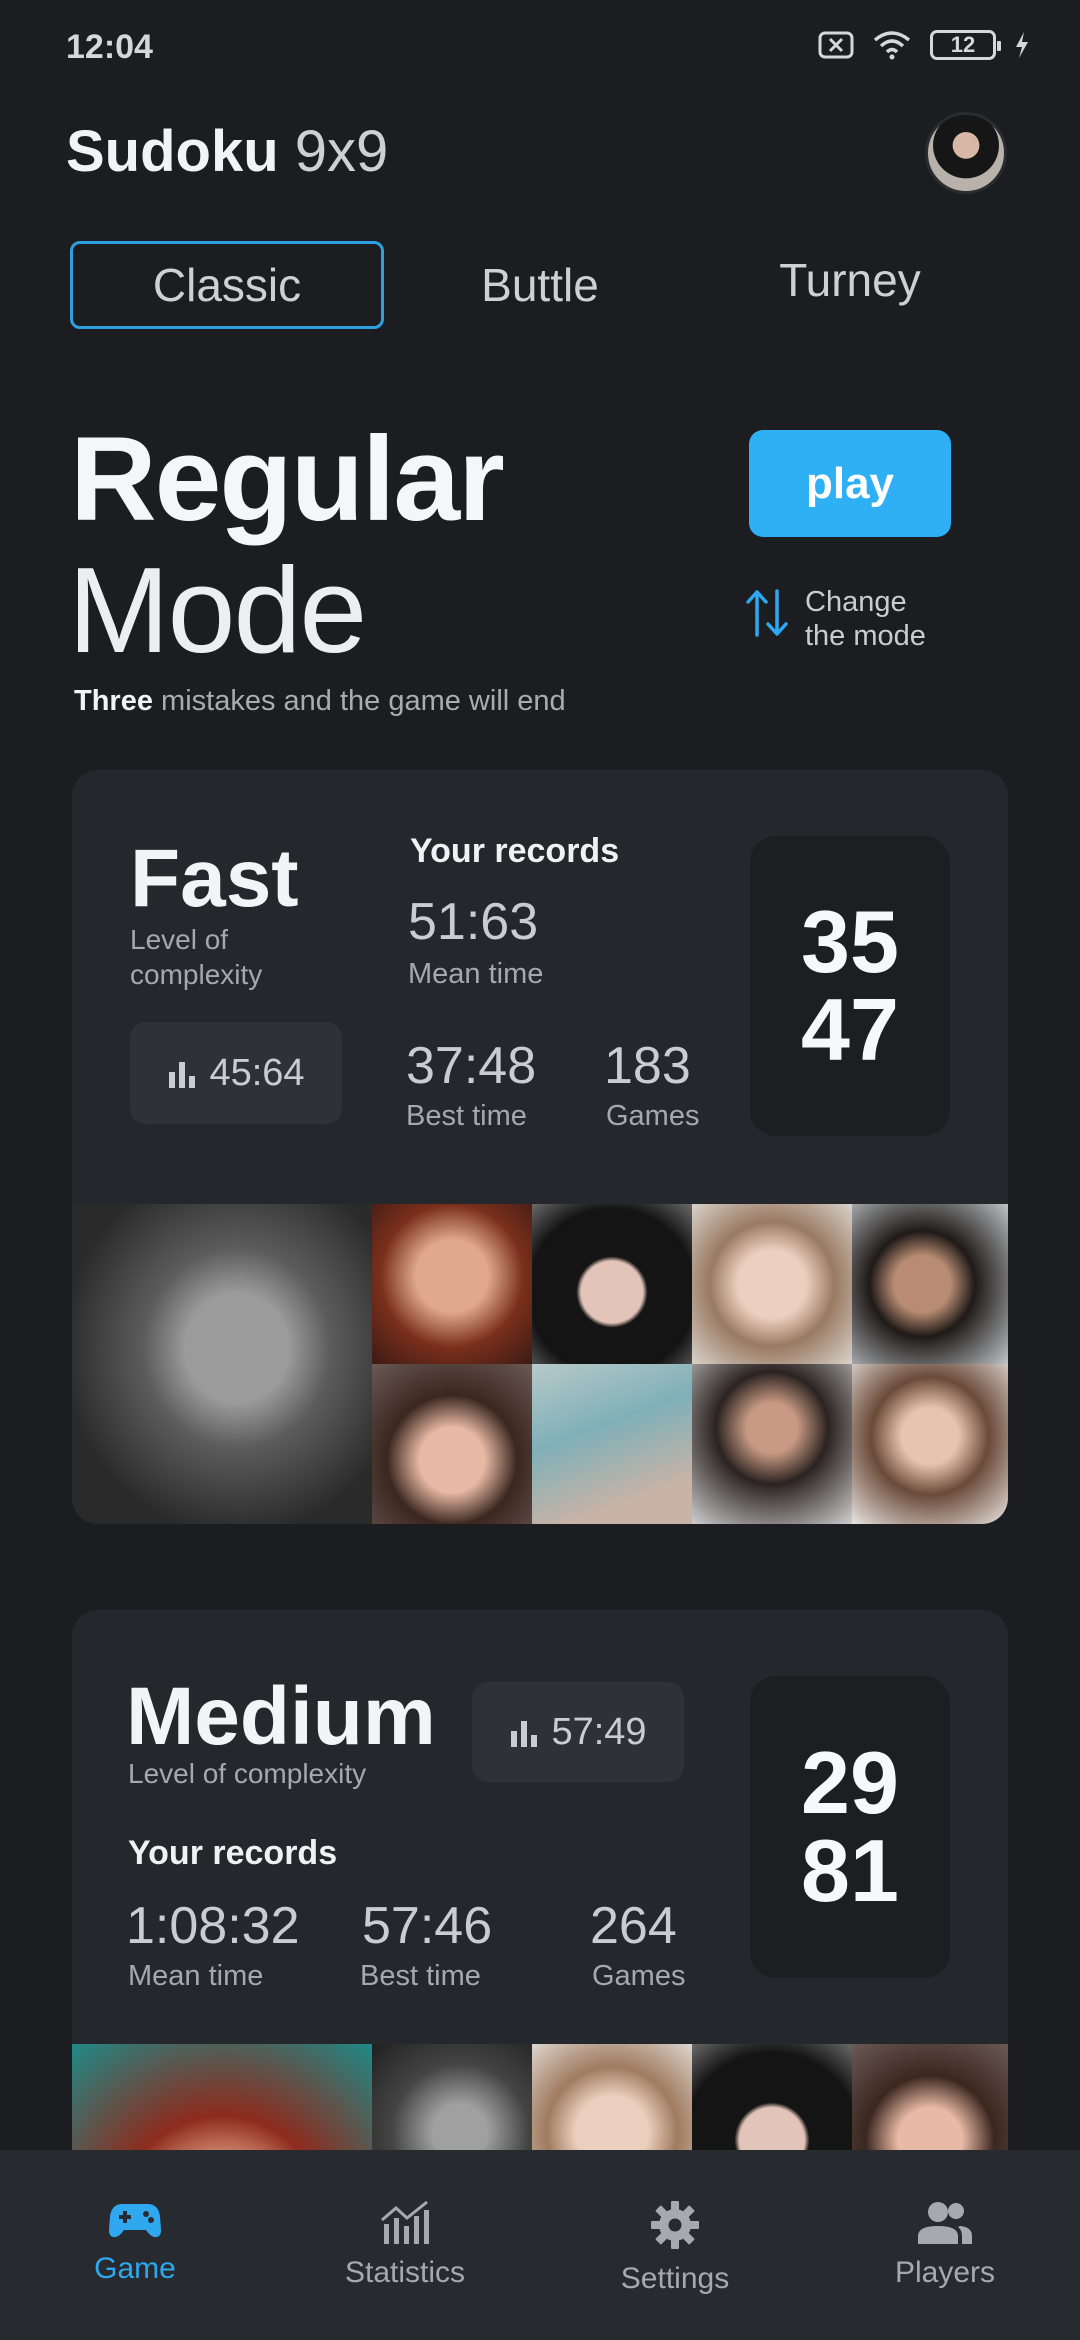 The height and width of the screenshot is (2340, 1080). Describe the element at coordinates (966, 153) in the screenshot. I see `profile-avatar` at that location.